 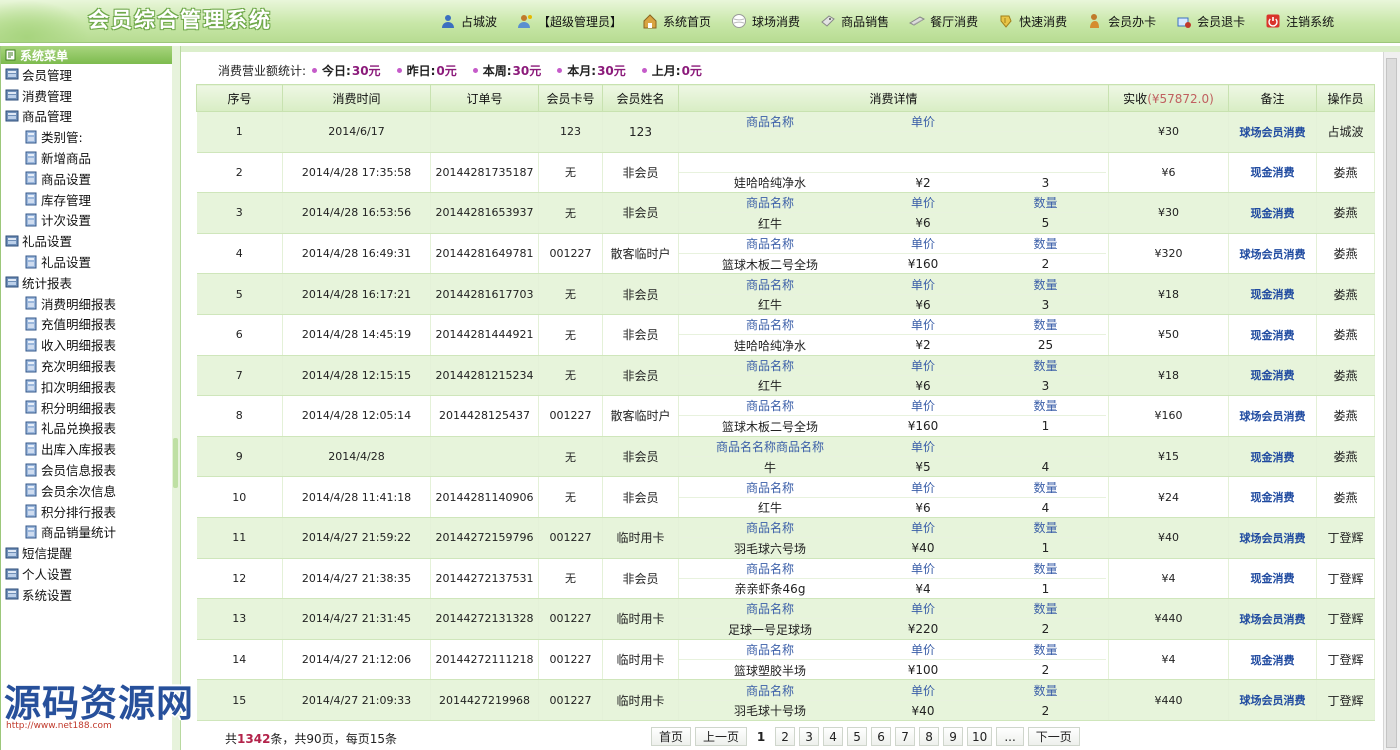 I want to click on admin-user-icon, so click(x=525, y=21).